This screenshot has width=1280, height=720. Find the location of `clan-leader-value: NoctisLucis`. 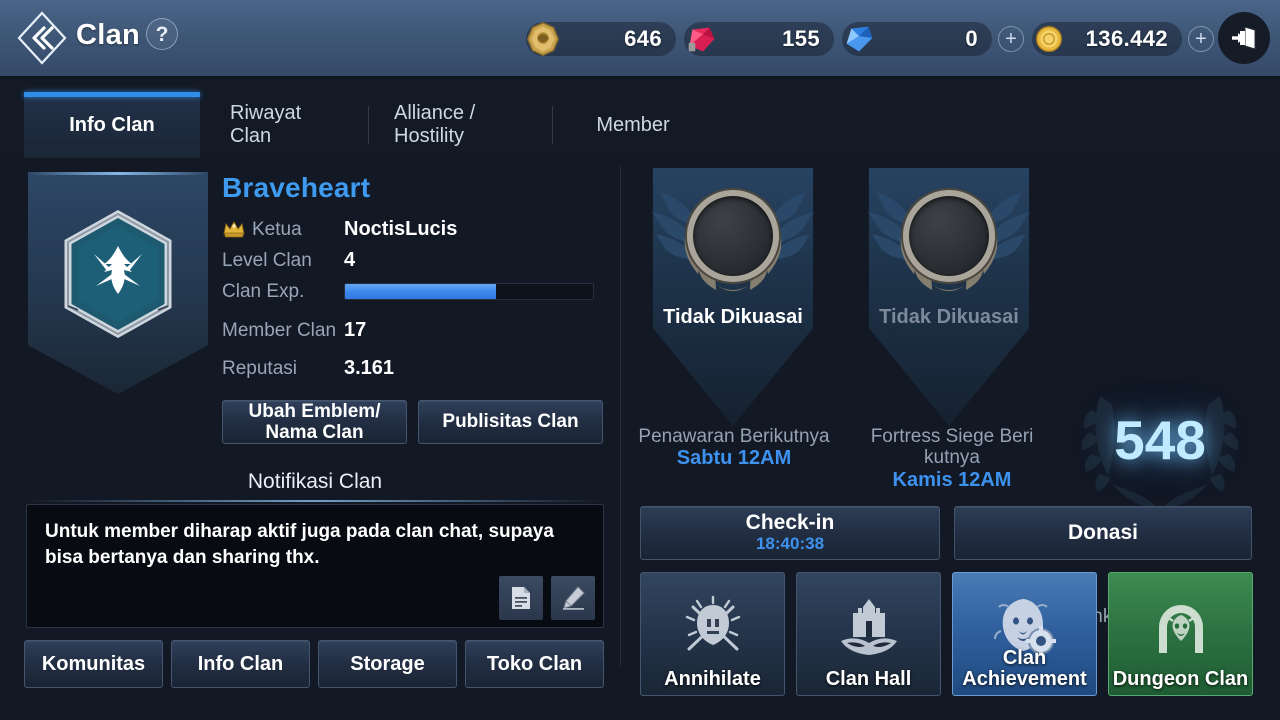

clan-leader-value: NoctisLucis is located at coordinates (401, 229).